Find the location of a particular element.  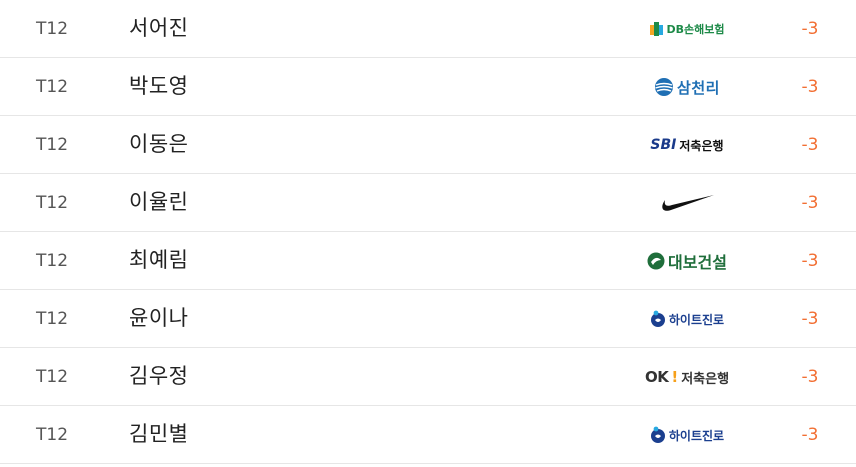

samchully-logo: 삼천리 is located at coordinates (687, 87).